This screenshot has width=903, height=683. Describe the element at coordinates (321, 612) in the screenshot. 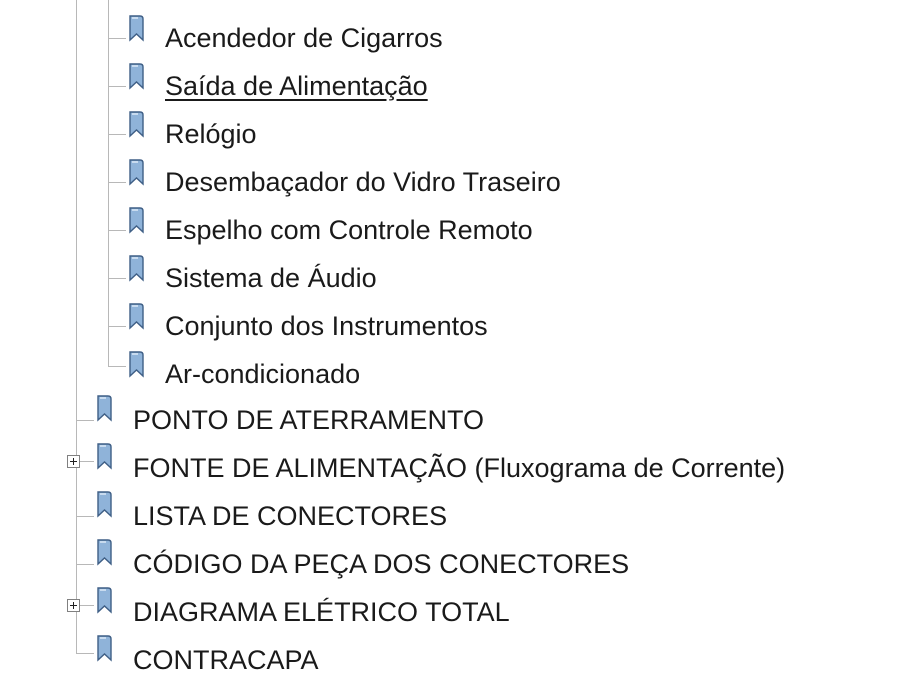

I see `tree-item-label: DIAGRAMA ELÉTRICO TOTAL` at that location.